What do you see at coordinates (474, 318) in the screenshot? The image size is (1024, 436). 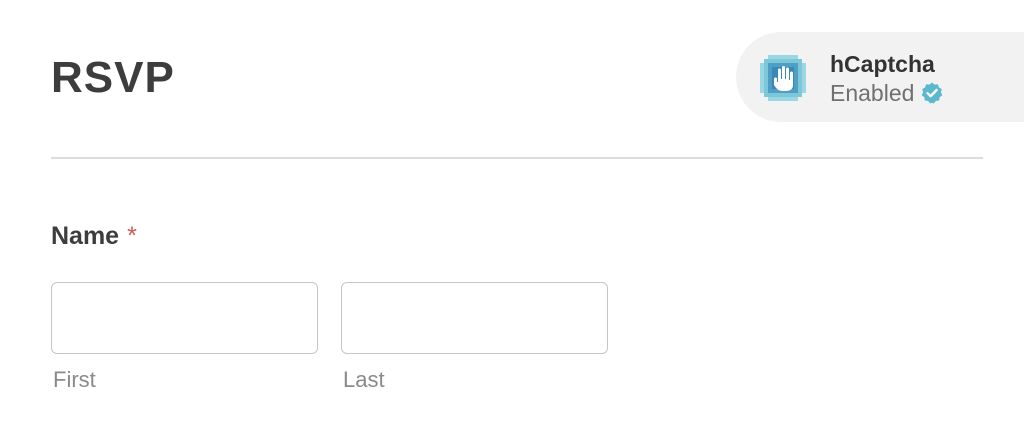 I see `last-name-input` at bounding box center [474, 318].